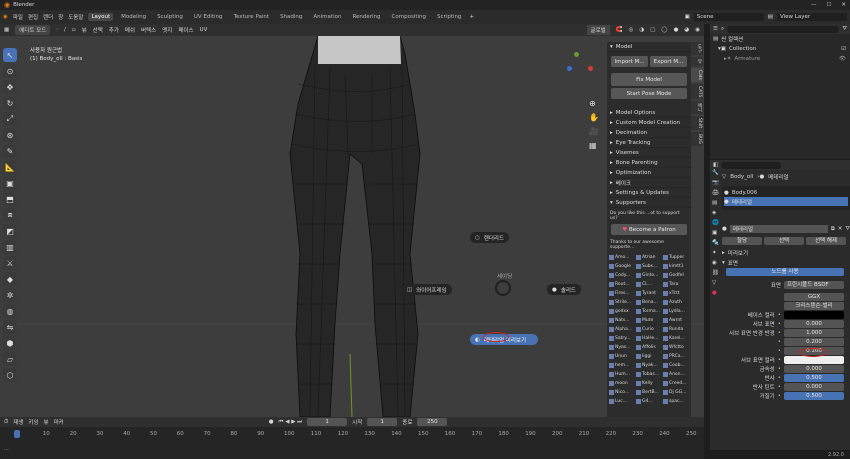 The image size is (850, 459). I want to click on pan-icon: ✋, so click(594, 117).